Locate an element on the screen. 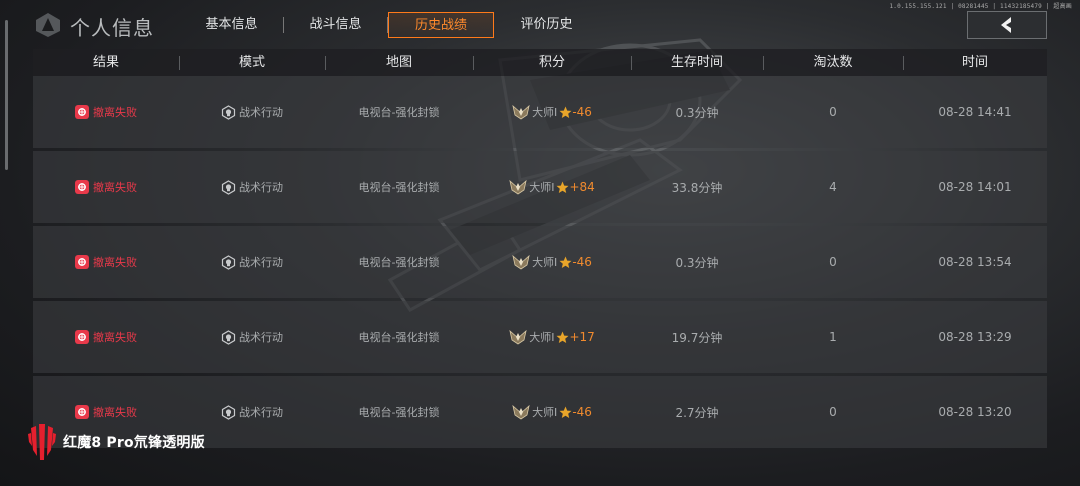  survival-time: 0.3分钟 is located at coordinates (697, 262).